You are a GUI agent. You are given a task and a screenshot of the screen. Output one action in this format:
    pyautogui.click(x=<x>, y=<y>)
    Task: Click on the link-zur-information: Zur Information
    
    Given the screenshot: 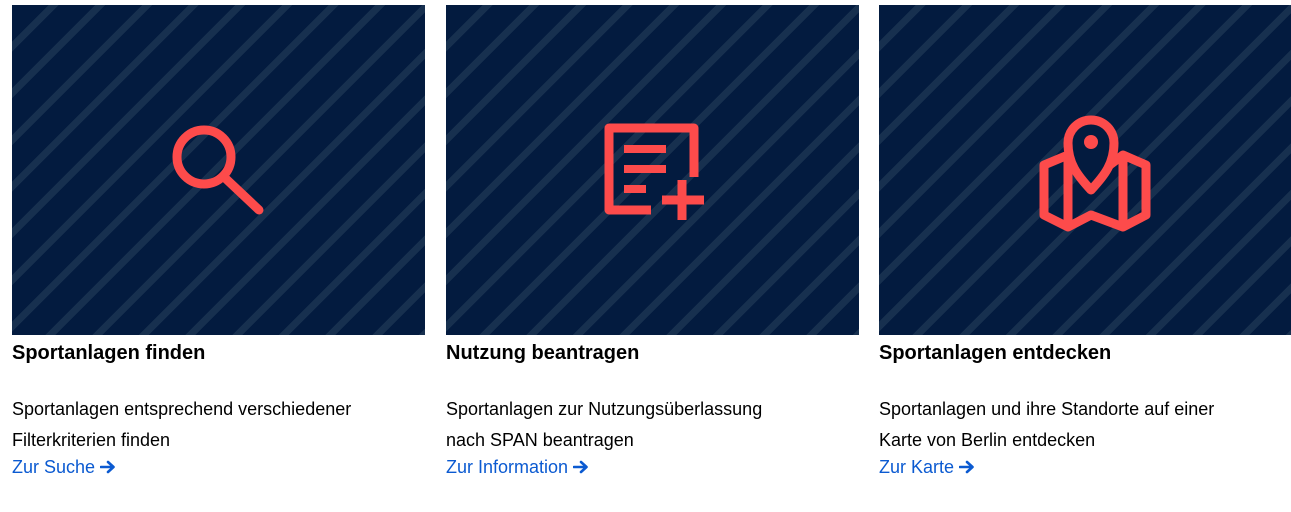 What is the action you would take?
    pyautogui.click(x=517, y=467)
    